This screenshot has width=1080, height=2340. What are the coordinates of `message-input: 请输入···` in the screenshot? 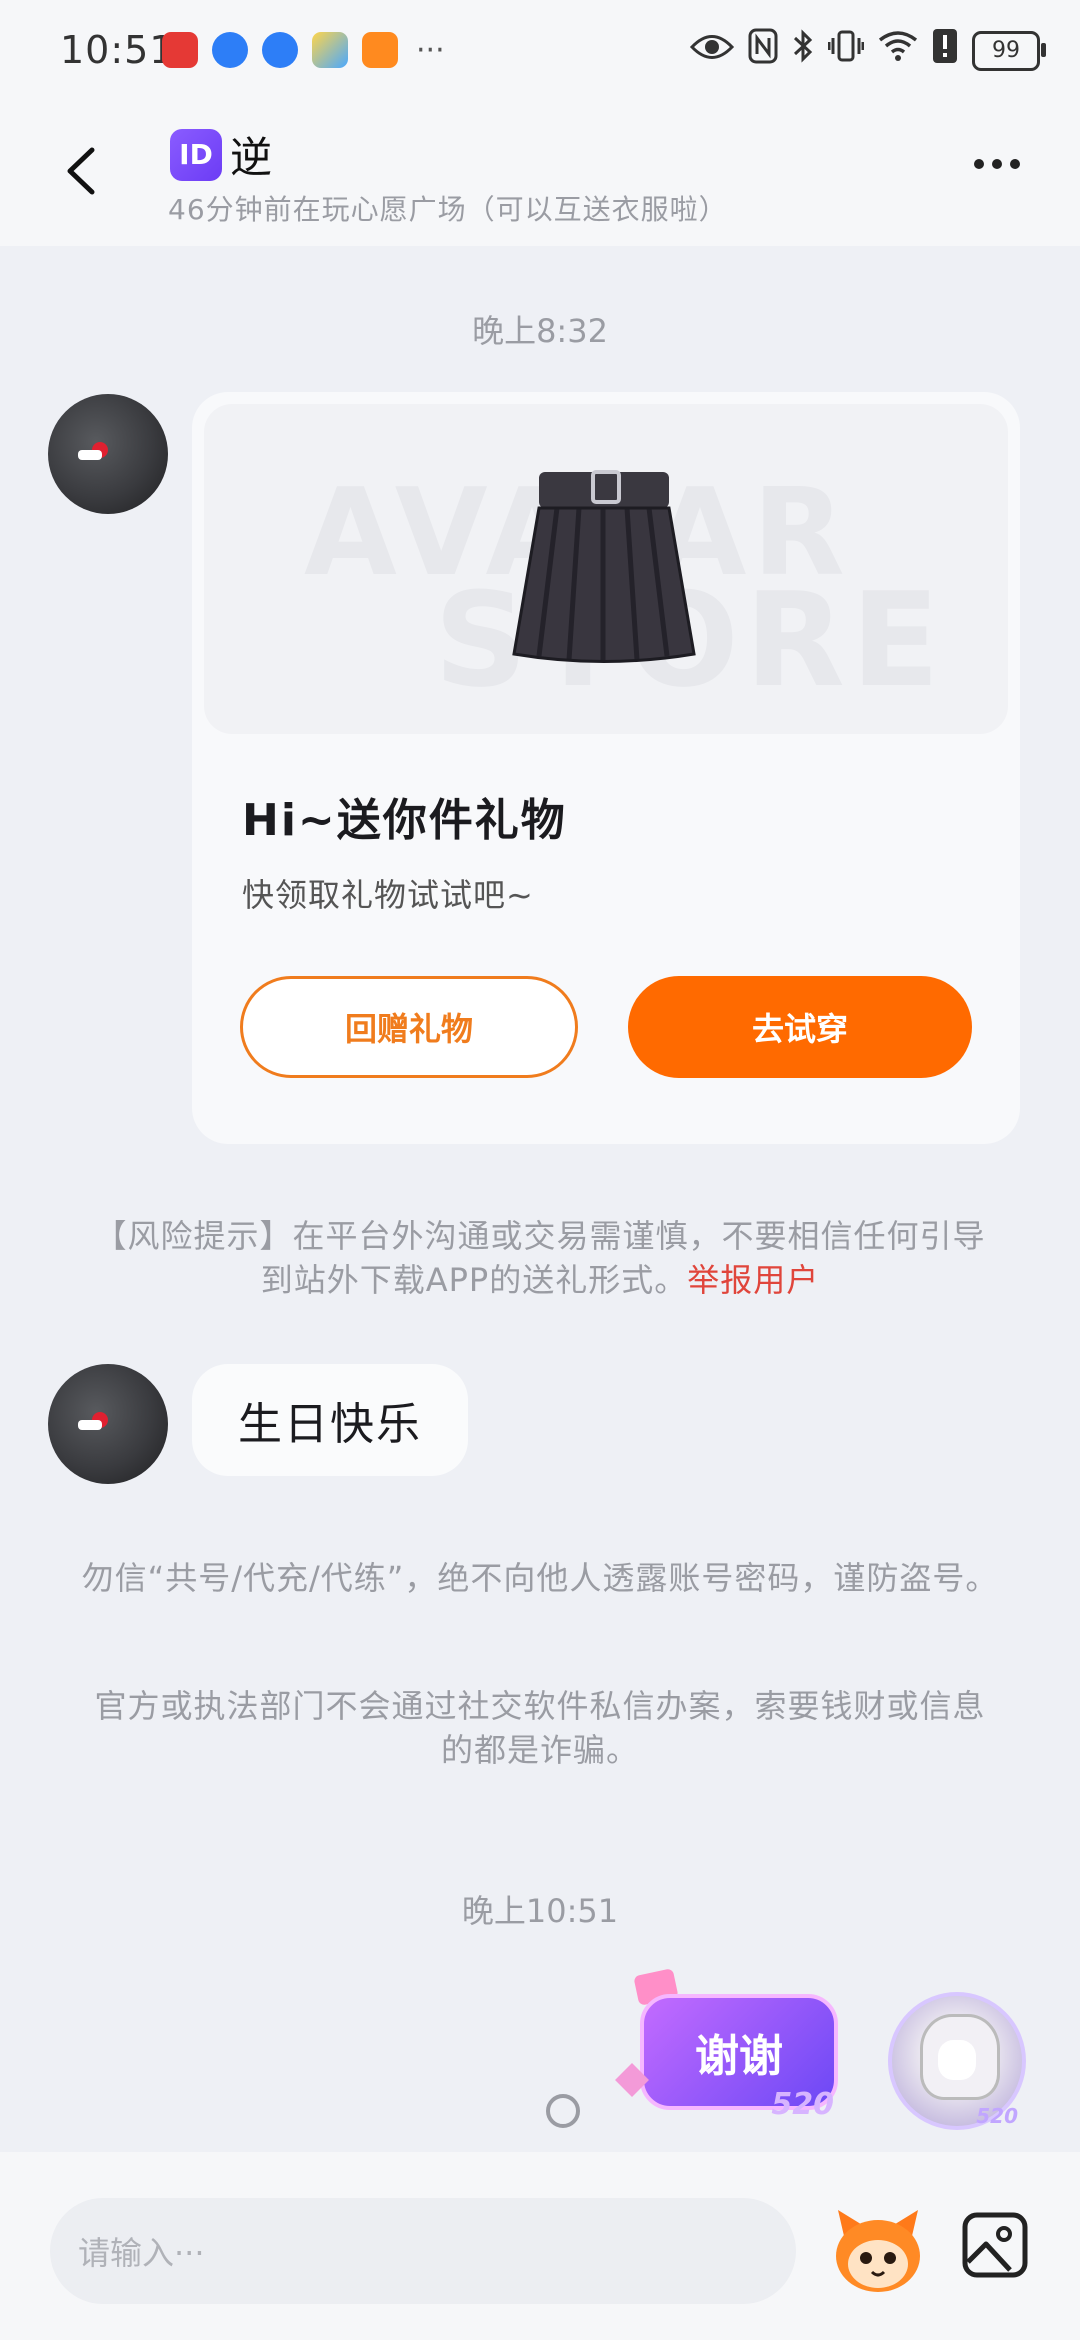 It's located at (423, 2251).